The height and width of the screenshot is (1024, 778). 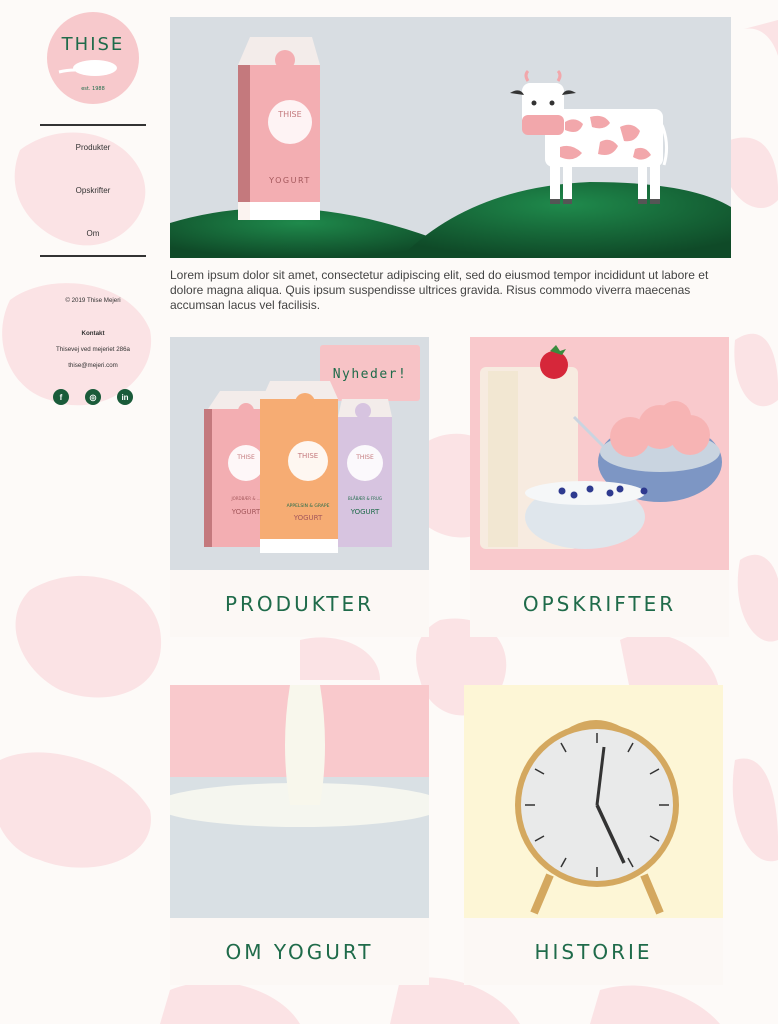 I want to click on nav-item-om: Om, so click(x=93, y=233).